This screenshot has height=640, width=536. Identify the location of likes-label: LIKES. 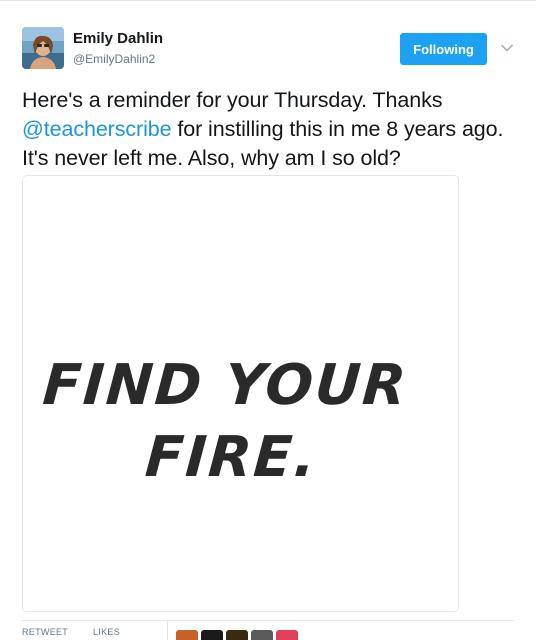
(106, 632).